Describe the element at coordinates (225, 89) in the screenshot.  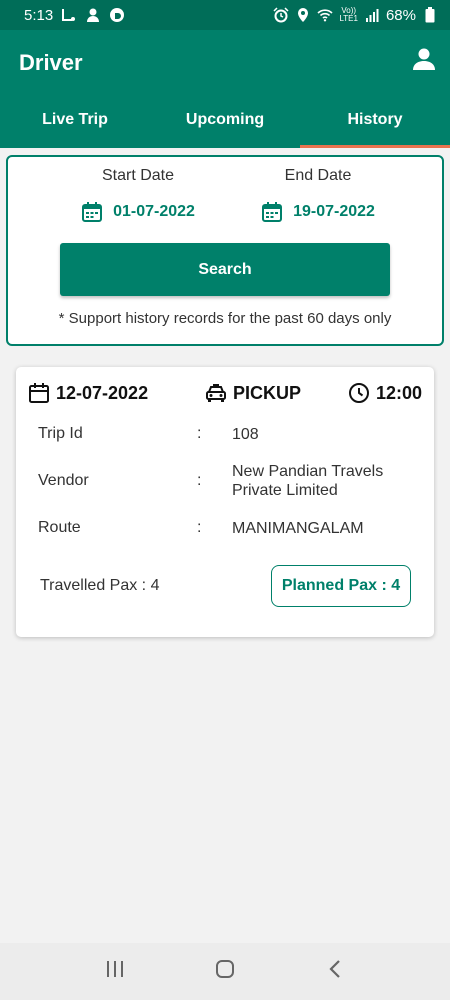
I see `app-bar: Driver Live Trip Upcoming History` at that location.